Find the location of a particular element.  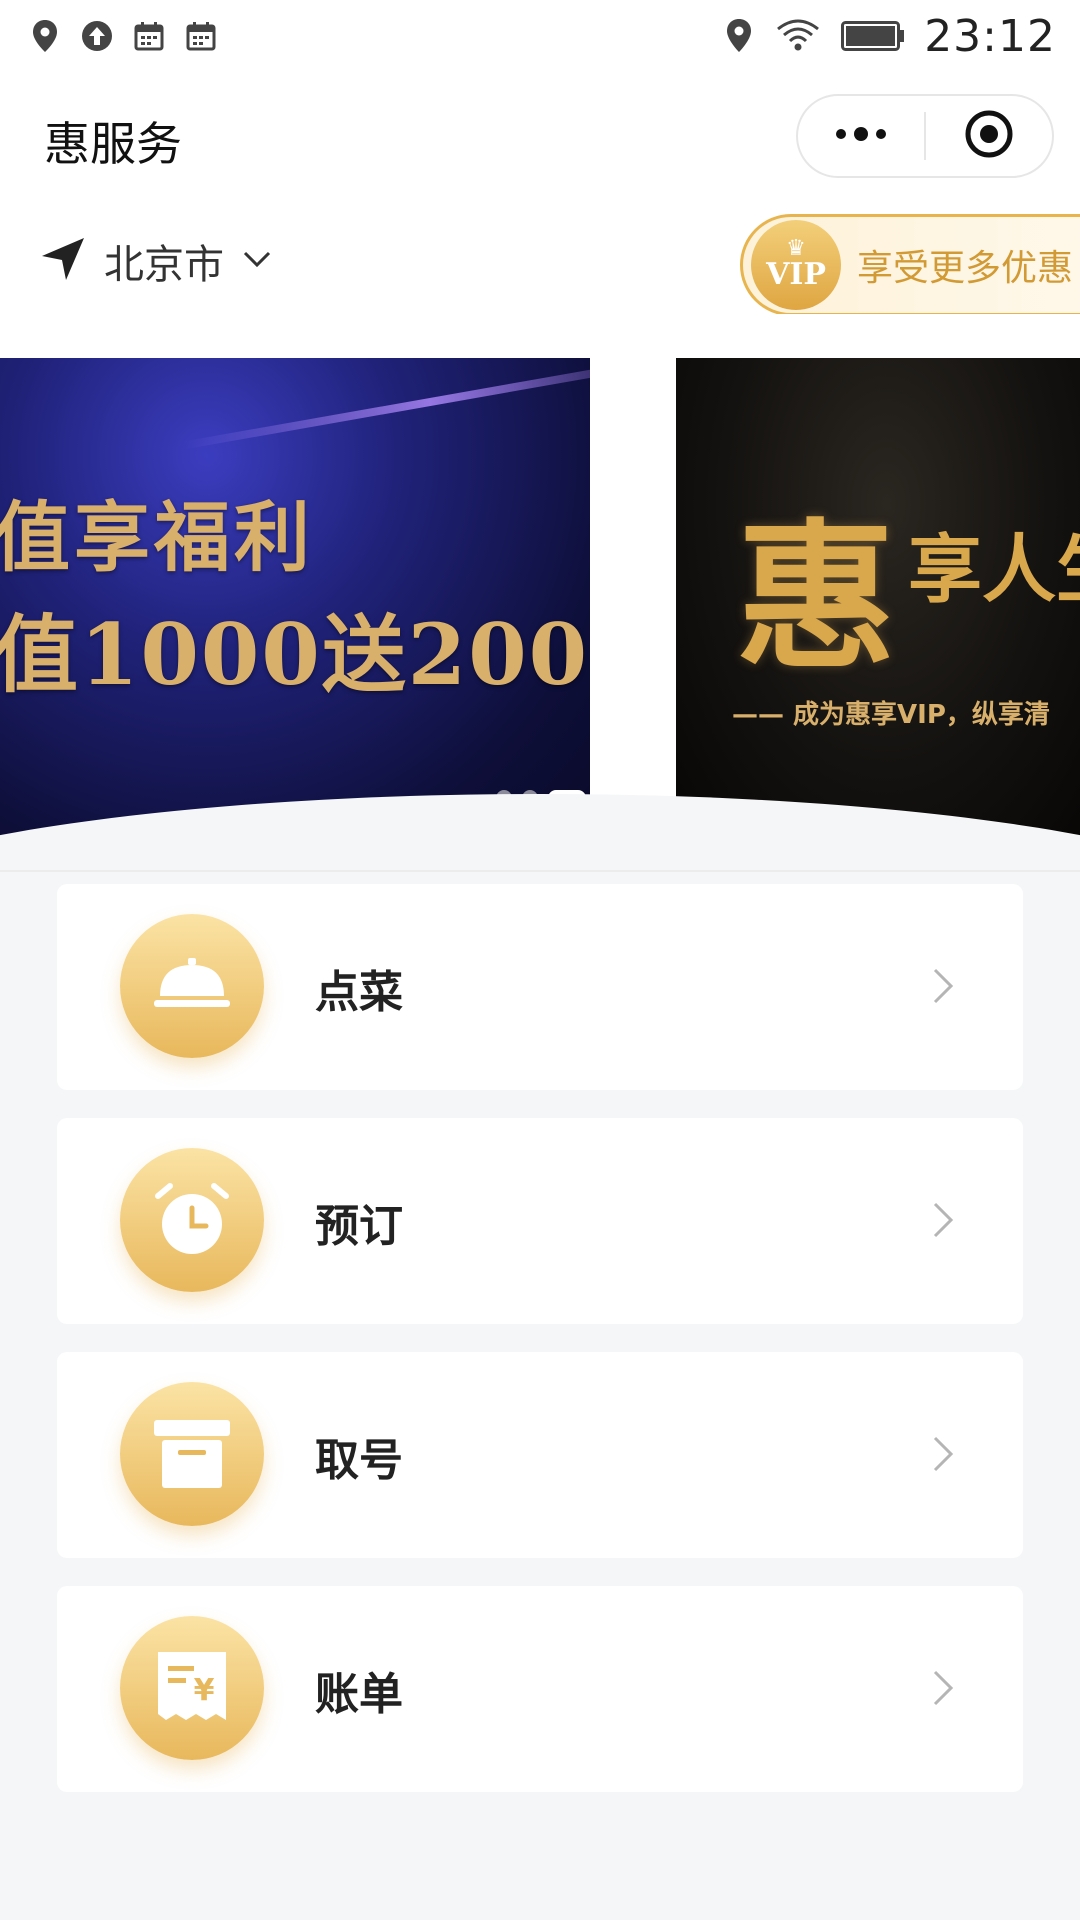

more-icon is located at coordinates (861, 136).